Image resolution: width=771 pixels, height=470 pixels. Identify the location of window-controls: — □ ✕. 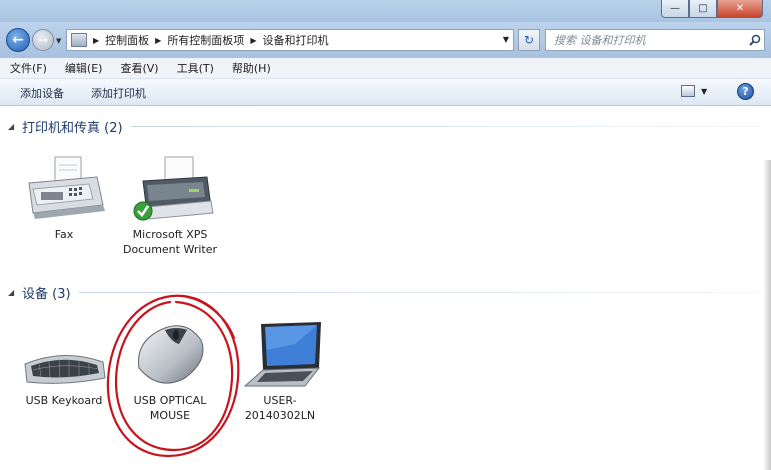
(712, 9).